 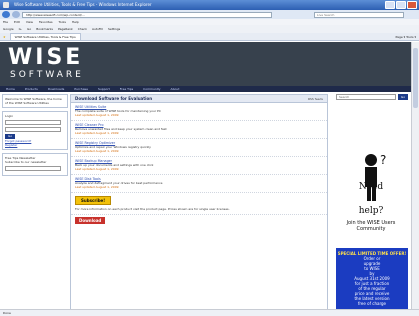 I want to click on google-settings-button: Settings, so click(x=114, y=29).